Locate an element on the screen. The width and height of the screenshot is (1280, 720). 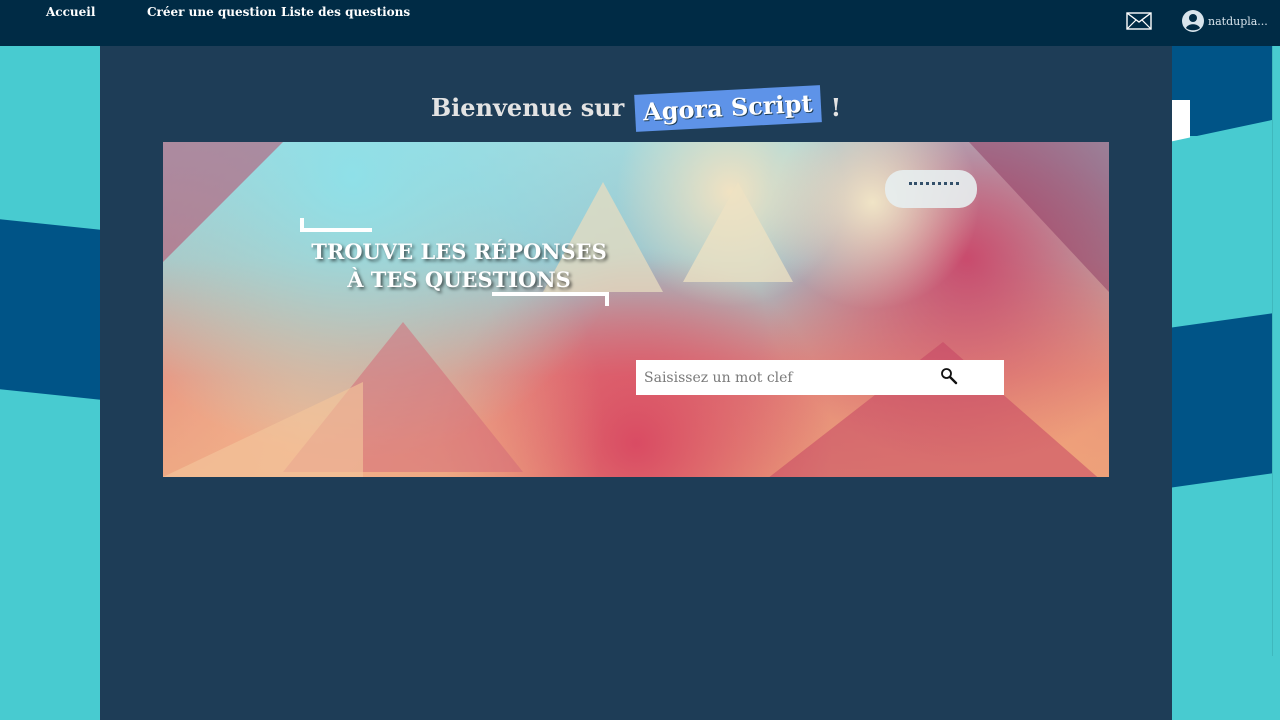
welcome-title: Bienvenue sur Agora Script ! is located at coordinates (636, 108).